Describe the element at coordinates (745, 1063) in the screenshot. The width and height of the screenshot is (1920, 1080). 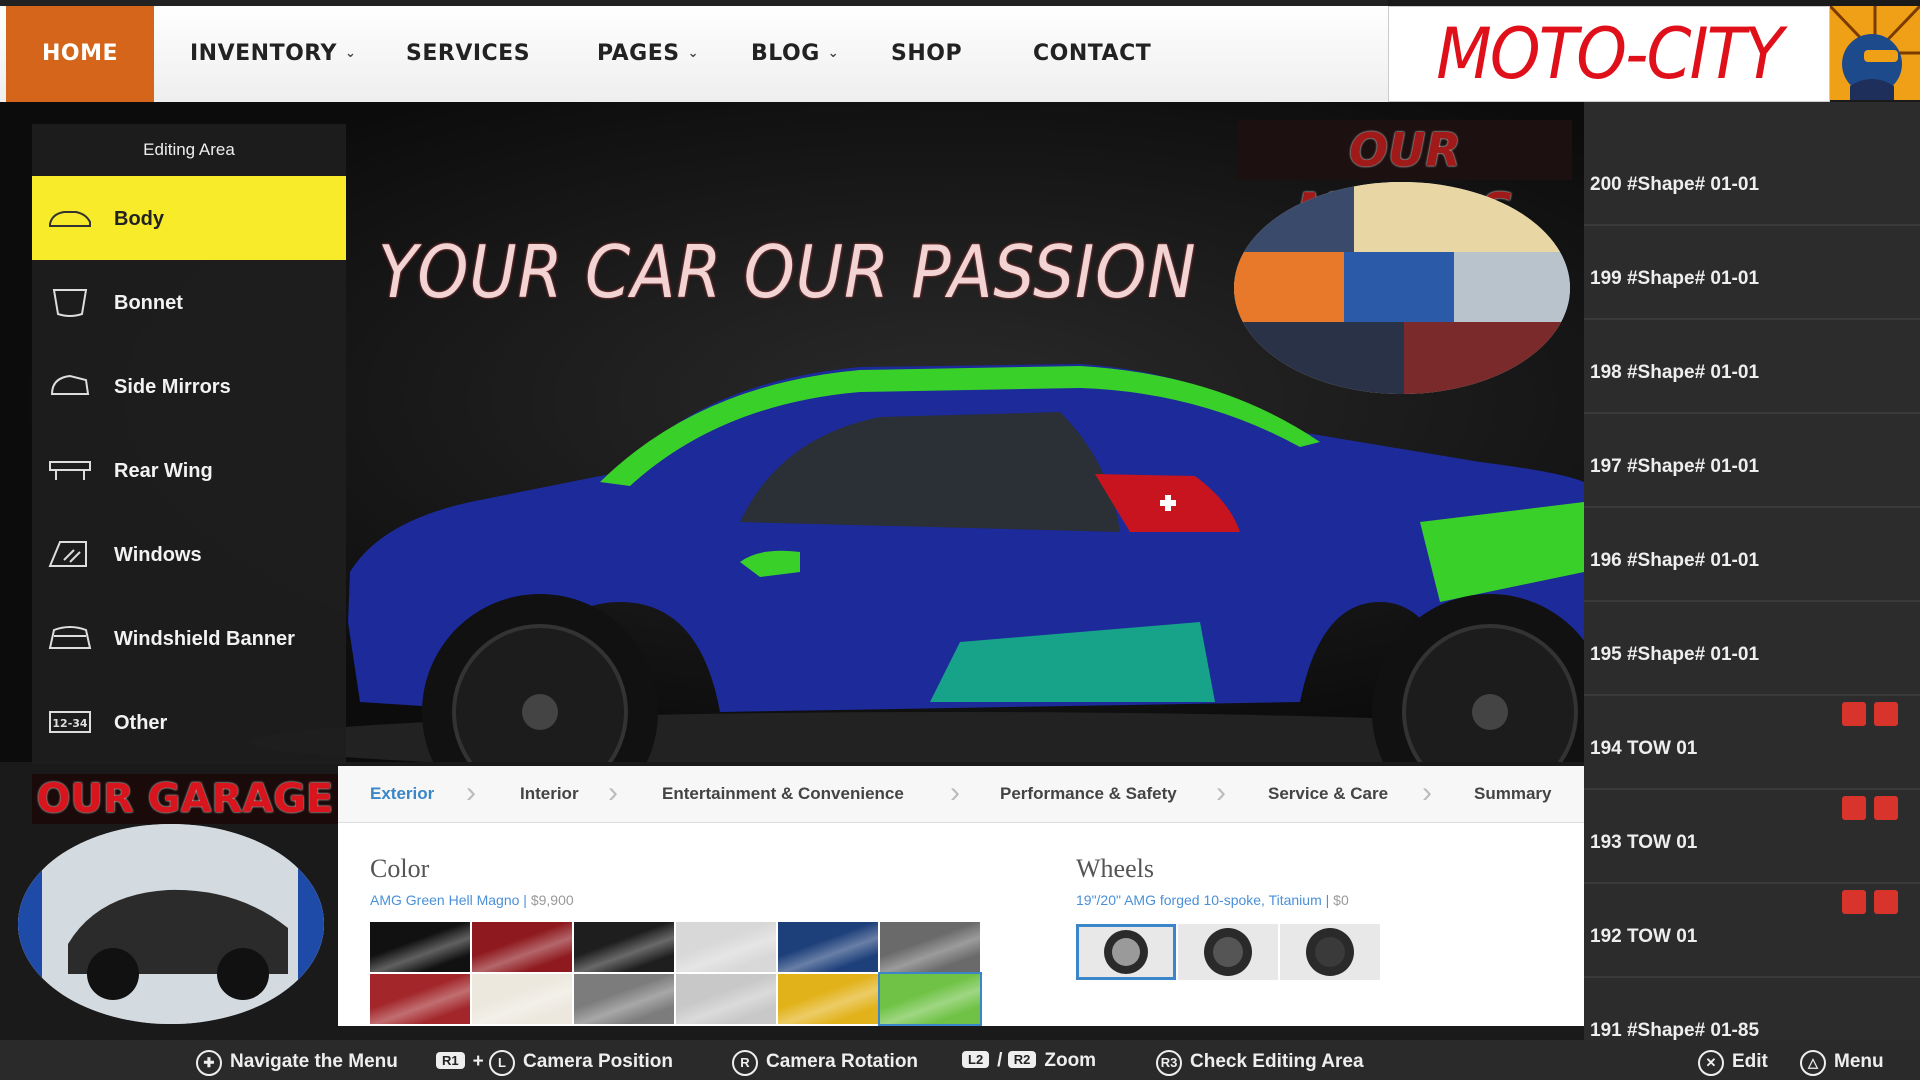
I see `r-stick-icon: R` at that location.